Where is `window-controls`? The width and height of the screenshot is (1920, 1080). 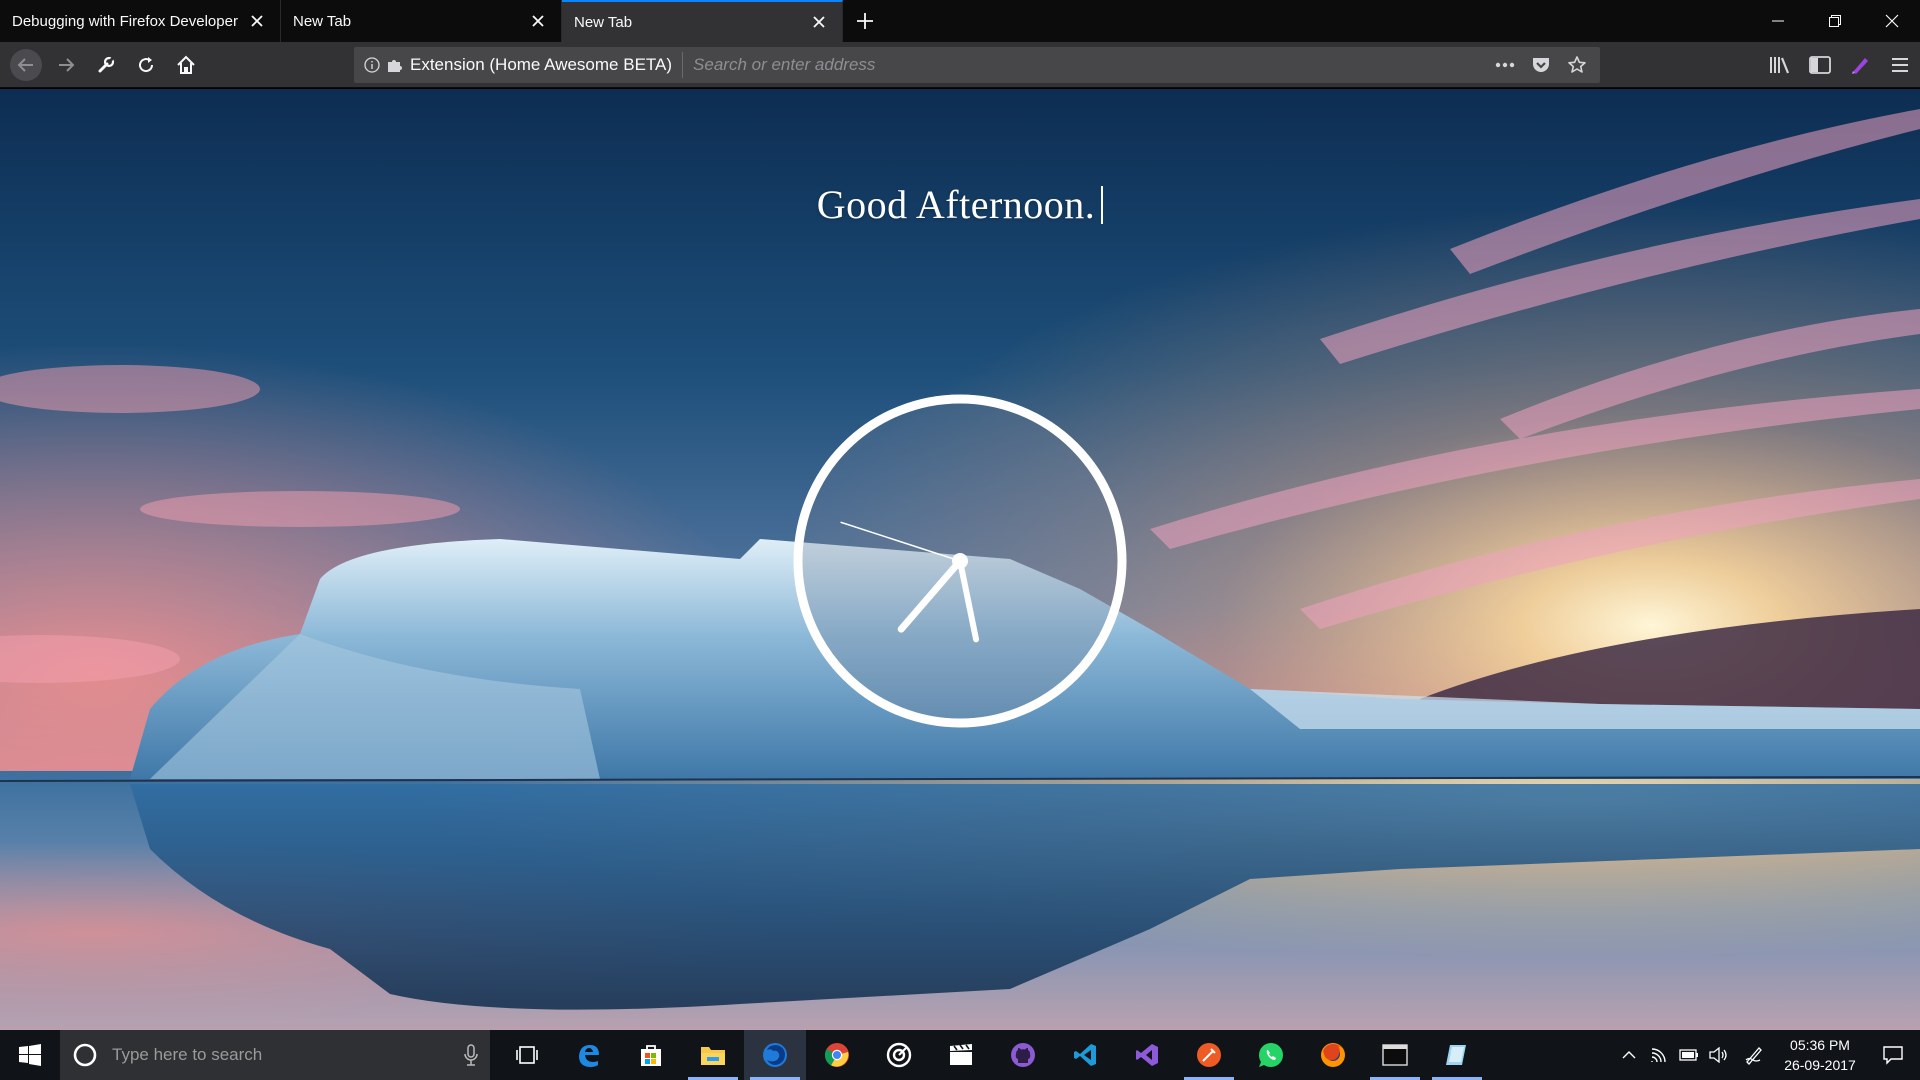 window-controls is located at coordinates (1834, 21).